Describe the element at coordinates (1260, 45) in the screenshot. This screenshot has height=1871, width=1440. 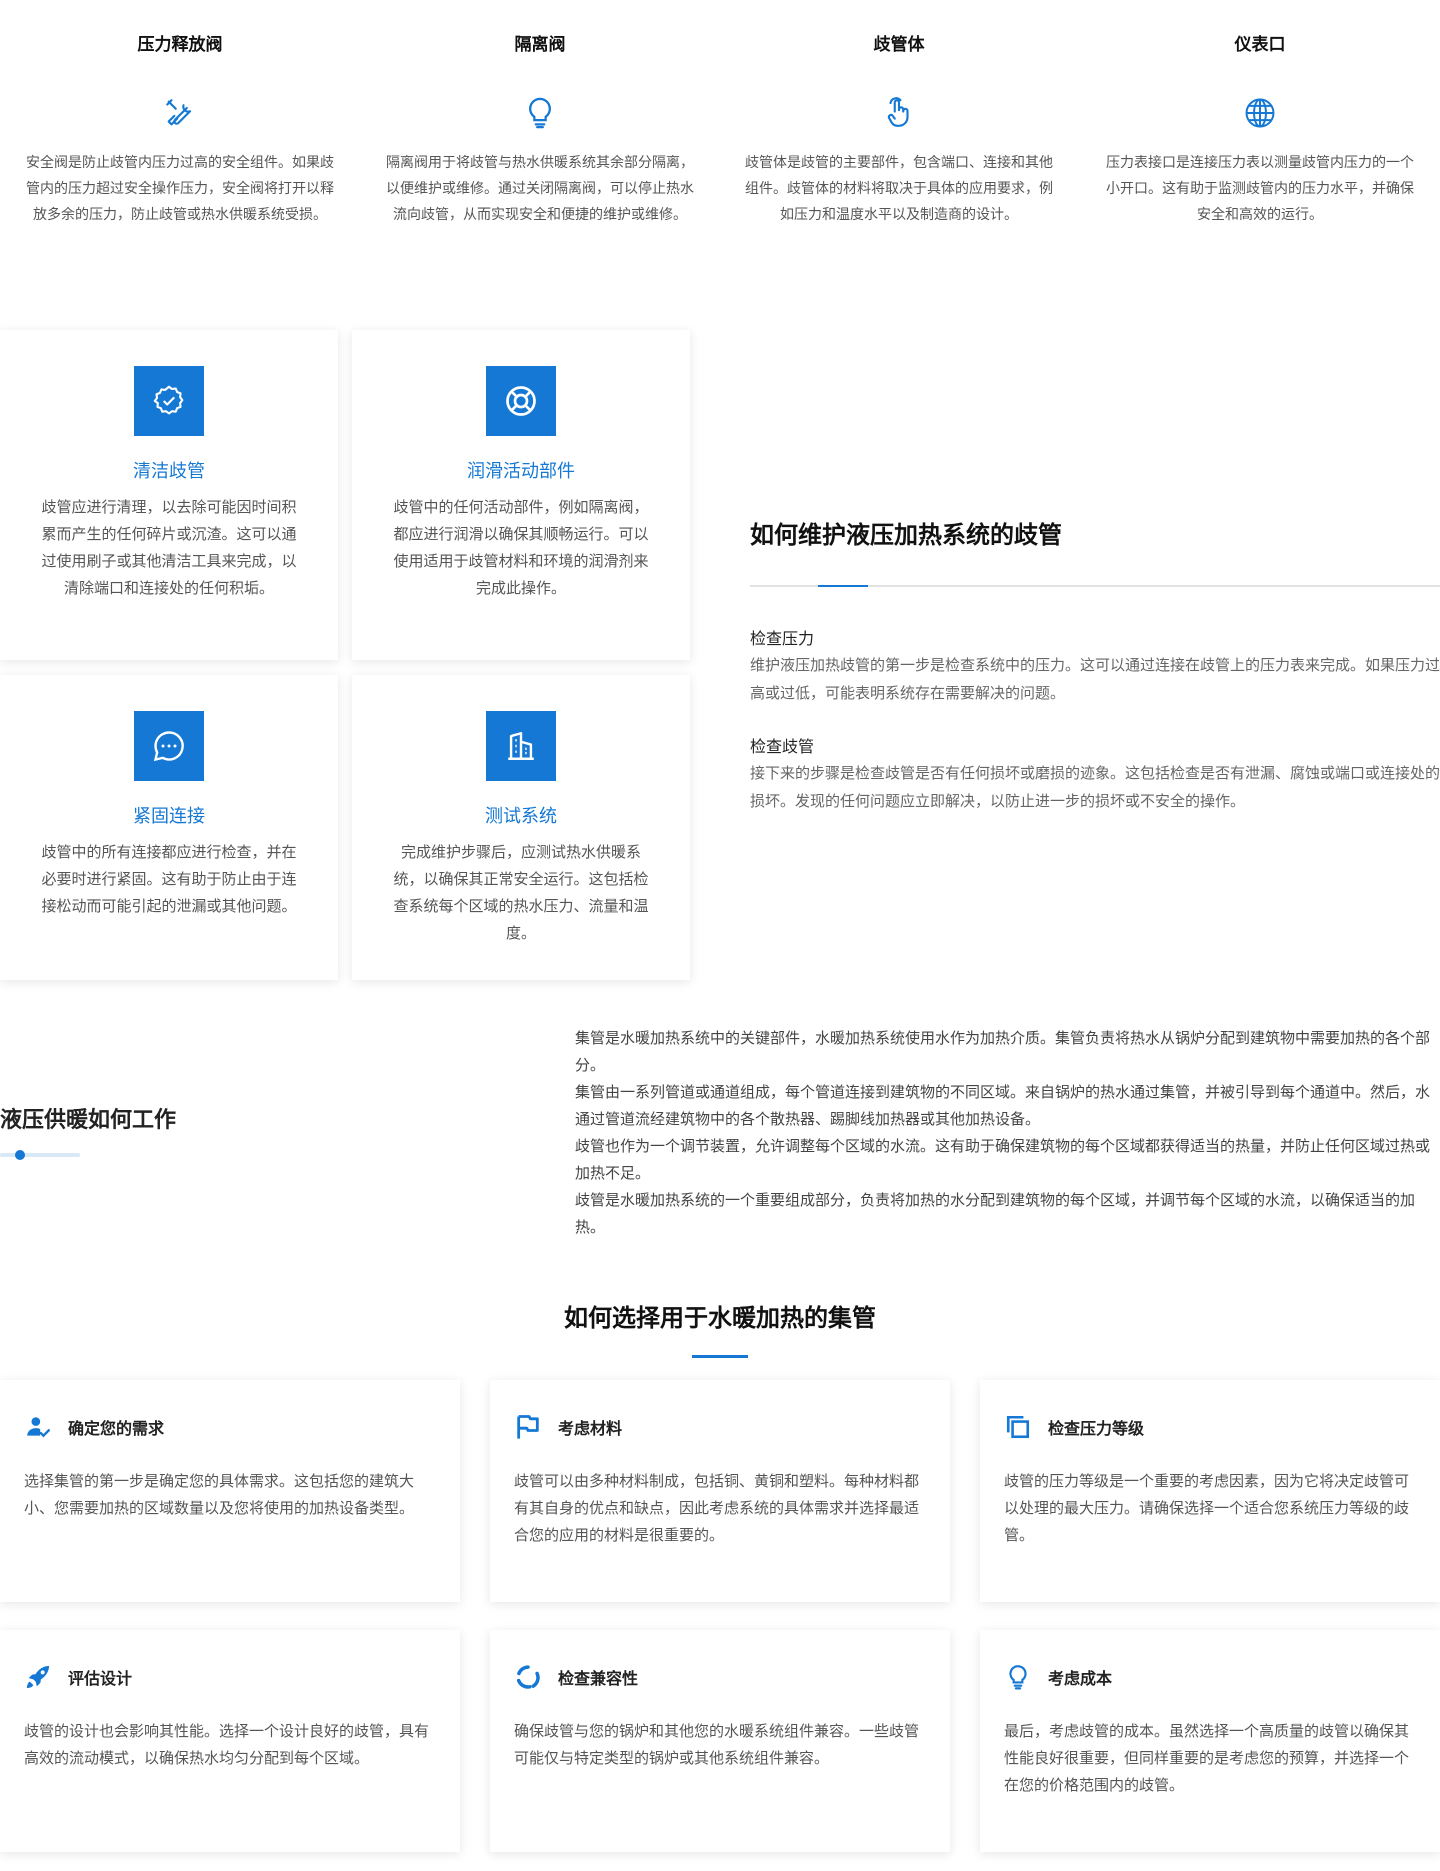
I see `component-title: 仪表口` at that location.